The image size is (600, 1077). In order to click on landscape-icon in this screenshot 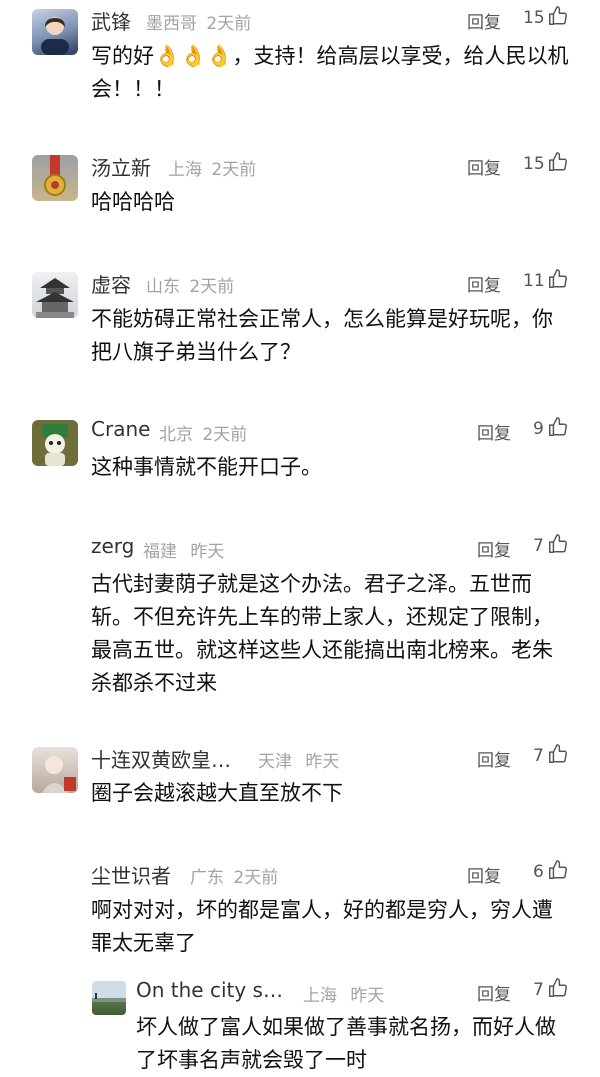, I will do `click(109, 997)`.